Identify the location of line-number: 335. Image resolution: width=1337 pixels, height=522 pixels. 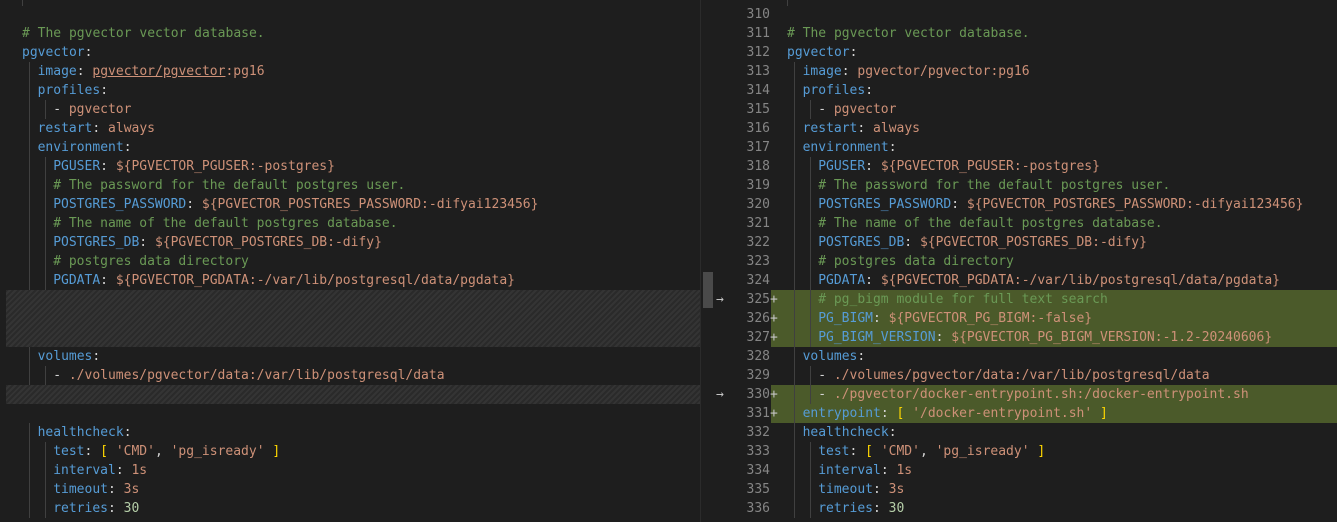
(758, 489).